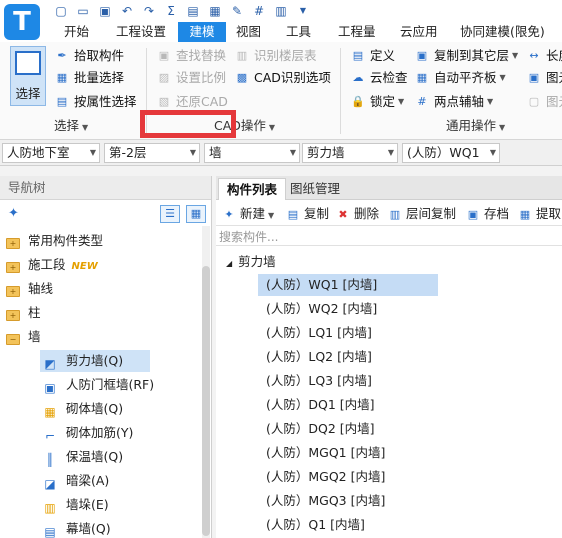  I want to click on define-button: ▤ 定义, so click(372, 56).